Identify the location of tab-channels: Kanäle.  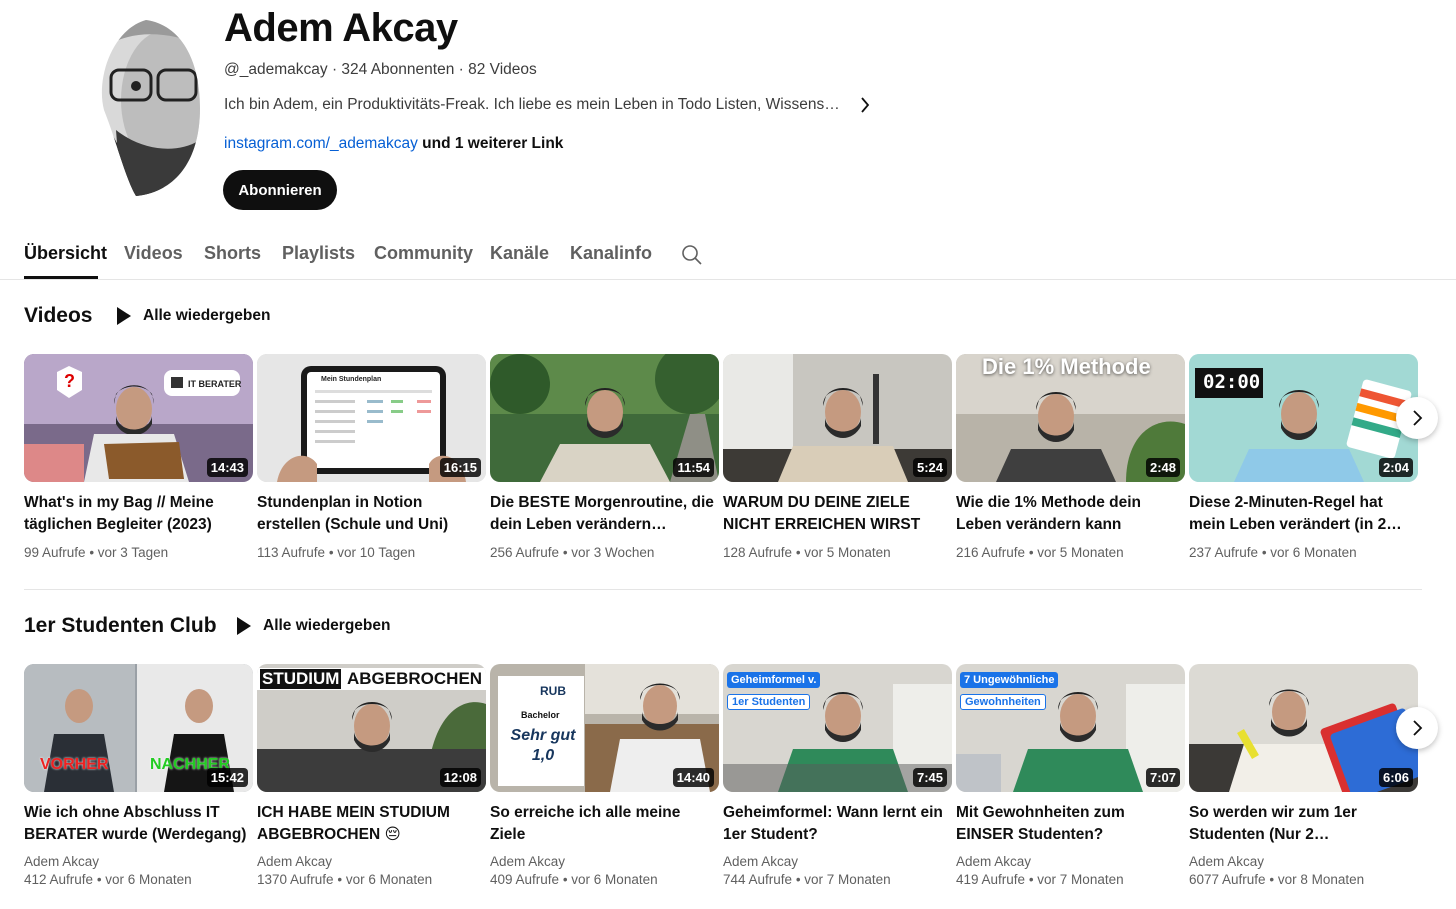
(519, 253).